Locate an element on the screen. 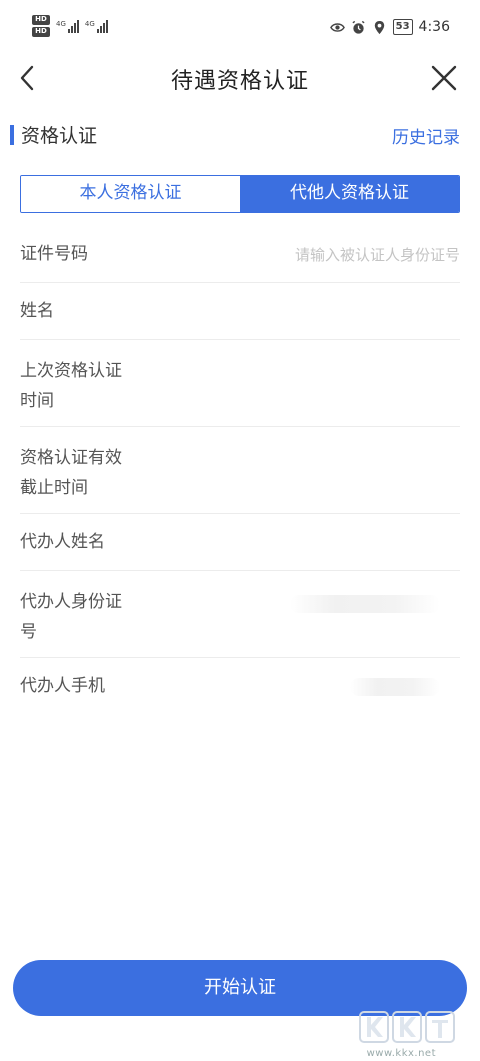 The height and width of the screenshot is (1061, 480). valid-until-label: 资格认证有效截止时间 is located at coordinates (71, 473).